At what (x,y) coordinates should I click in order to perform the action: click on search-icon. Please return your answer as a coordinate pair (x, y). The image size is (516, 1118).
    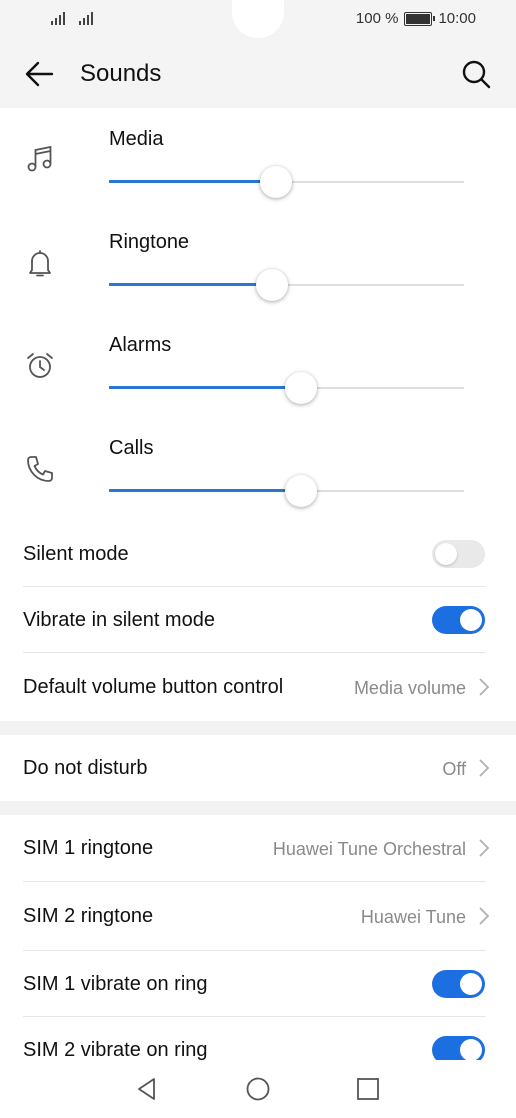
    Looking at the image, I should click on (476, 74).